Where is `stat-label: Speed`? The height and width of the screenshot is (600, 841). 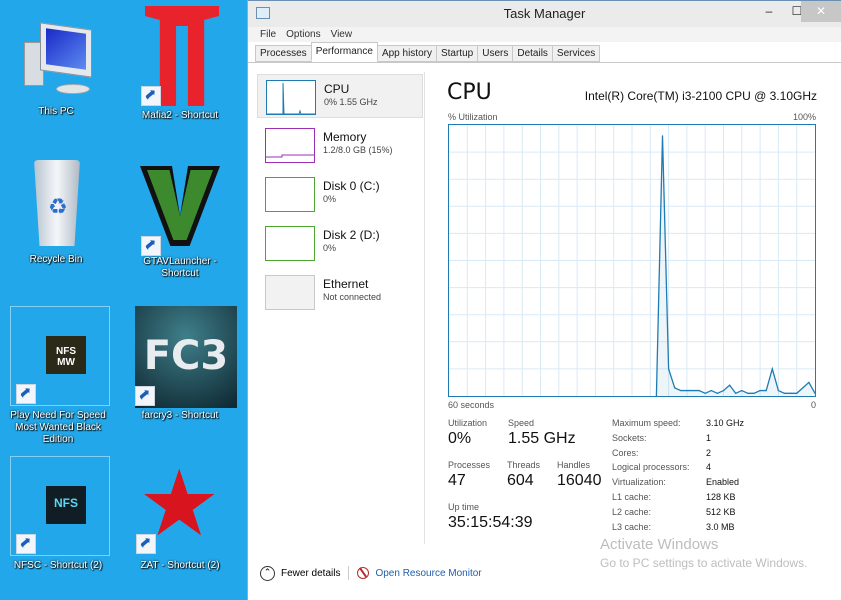
stat-label: Speed is located at coordinates (521, 423).